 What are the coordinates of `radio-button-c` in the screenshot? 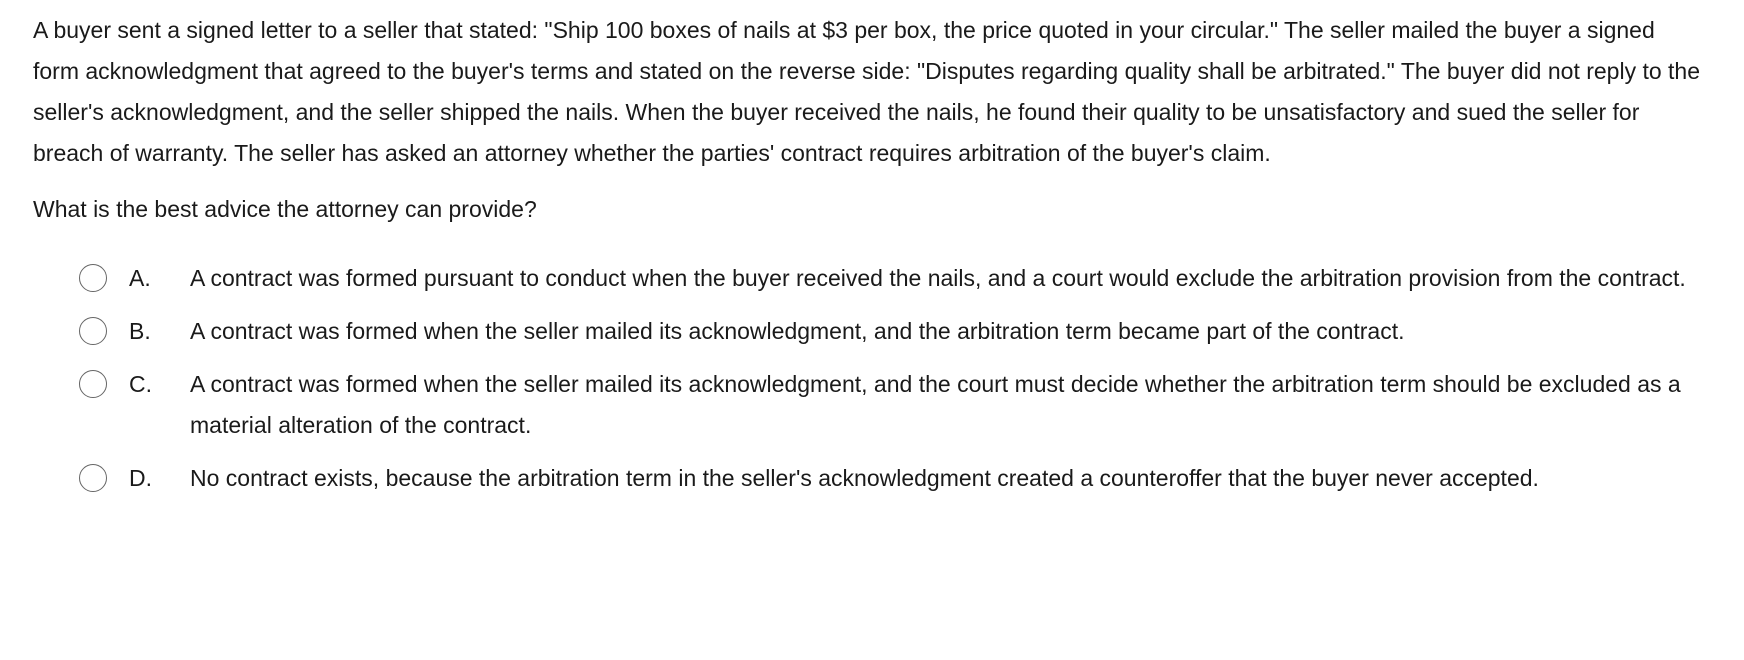 It's located at (93, 384).